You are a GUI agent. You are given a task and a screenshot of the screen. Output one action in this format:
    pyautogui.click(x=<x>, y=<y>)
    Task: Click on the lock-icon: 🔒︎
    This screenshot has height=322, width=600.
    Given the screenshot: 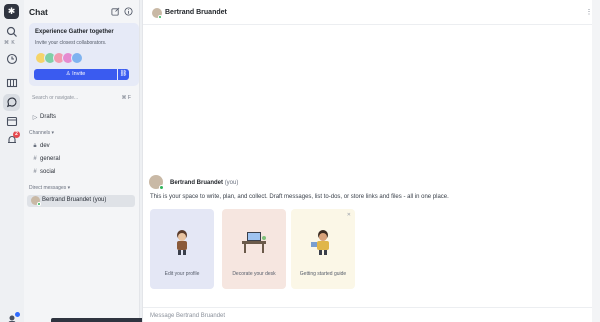 What is the action you would take?
    pyautogui.click(x=35, y=146)
    